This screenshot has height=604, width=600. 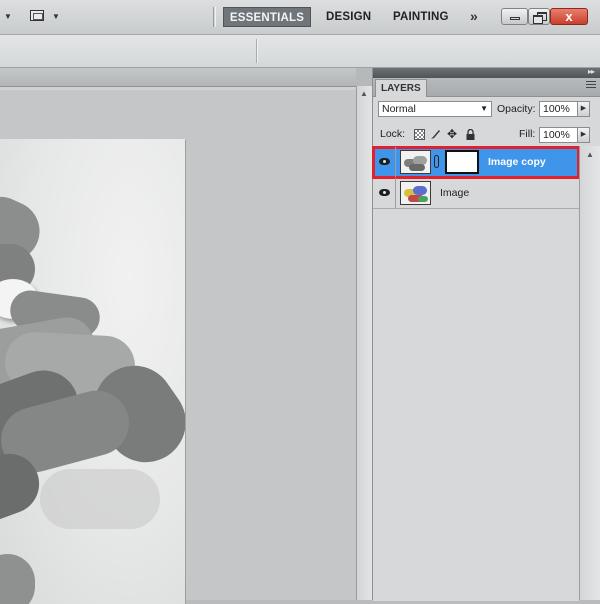 I want to click on fill-slider-arrow-icon: ▶, so click(x=584, y=135).